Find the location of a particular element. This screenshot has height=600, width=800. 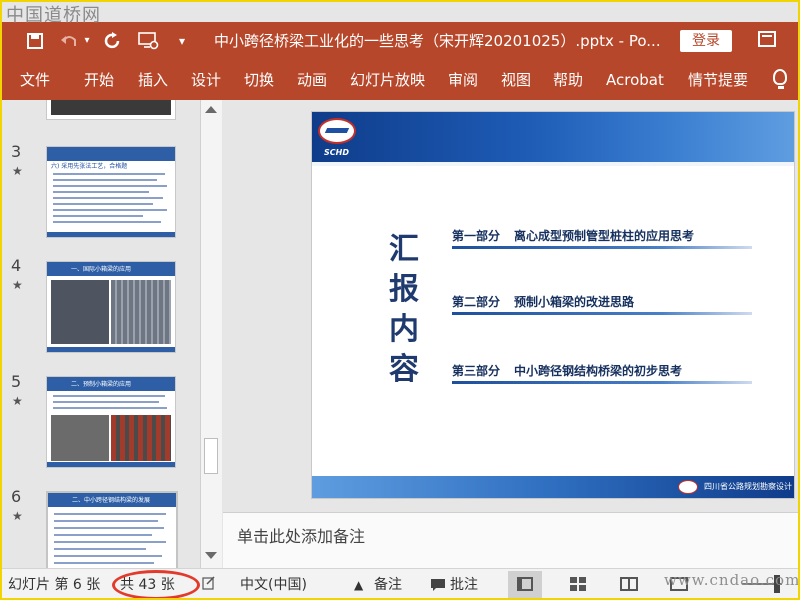

agenda-item-1: 第一部分 离心成型预制管型桩柱的应用思考 is located at coordinates (573, 235).